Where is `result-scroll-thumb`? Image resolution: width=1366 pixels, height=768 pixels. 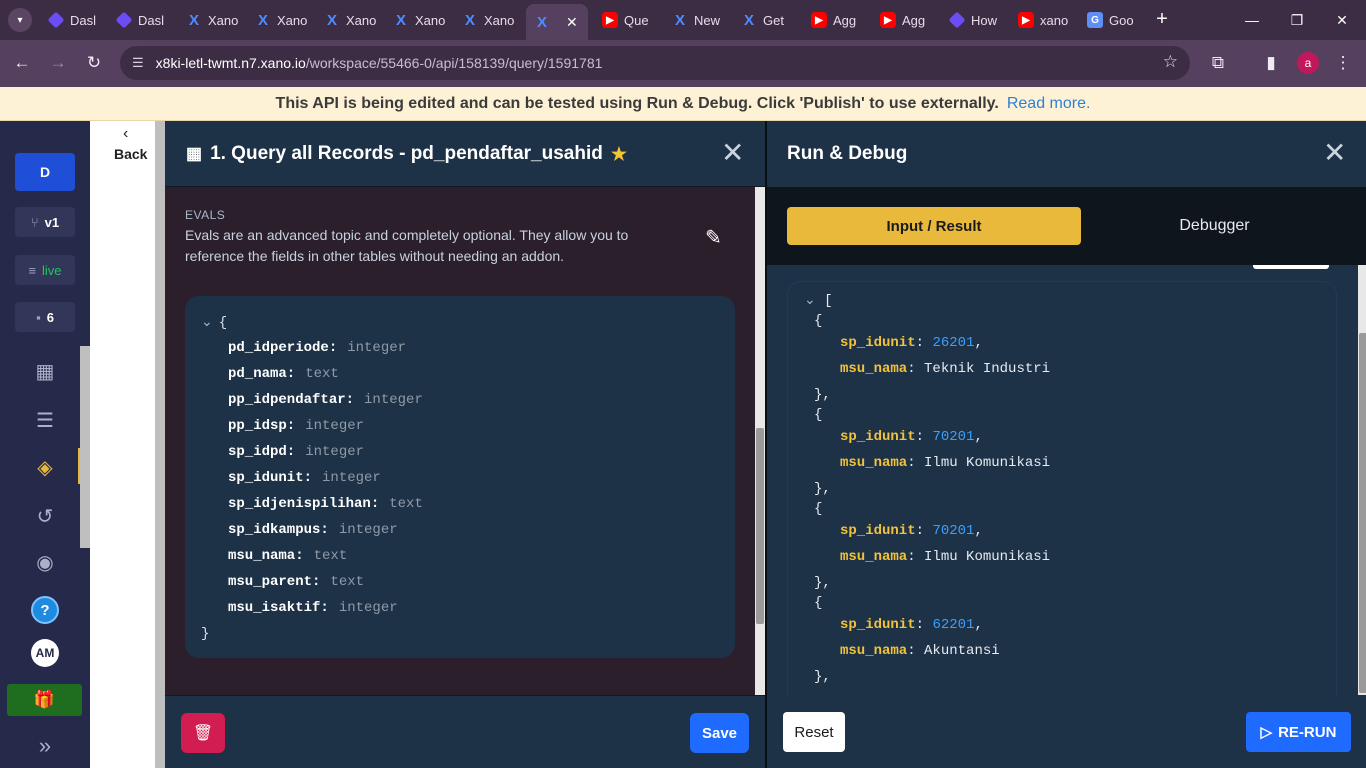
result-scroll-thumb is located at coordinates (1362, 513).